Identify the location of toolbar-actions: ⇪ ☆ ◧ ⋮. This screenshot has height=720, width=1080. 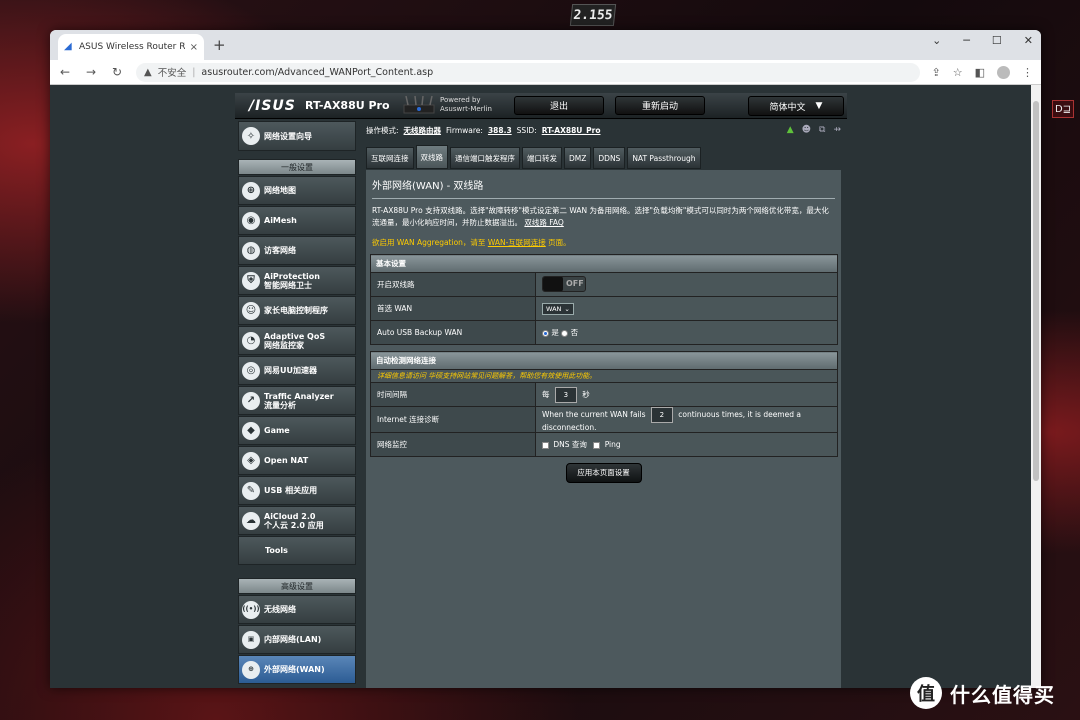
(982, 72).